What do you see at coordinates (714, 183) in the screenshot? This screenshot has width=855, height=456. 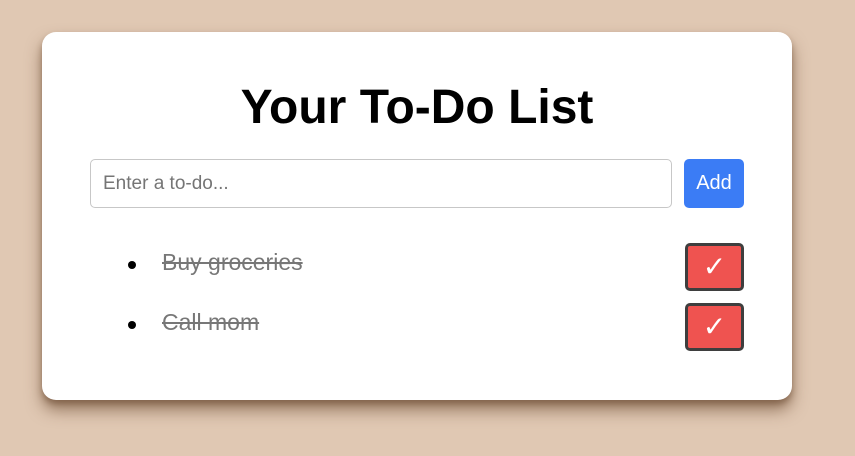 I see `add-button: Add` at bounding box center [714, 183].